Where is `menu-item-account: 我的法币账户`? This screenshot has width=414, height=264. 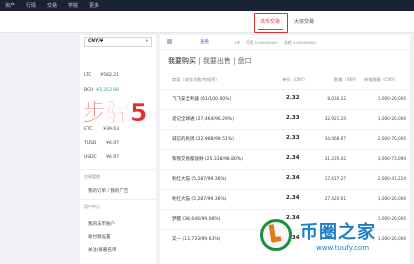 menu-item-account: 我的法币账户 is located at coordinates (101, 224).